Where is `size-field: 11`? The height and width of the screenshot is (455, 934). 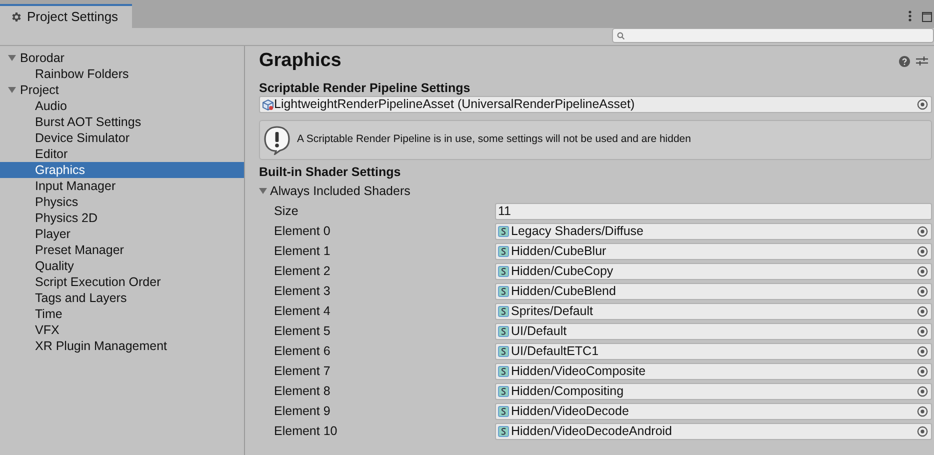 size-field: 11 is located at coordinates (713, 211).